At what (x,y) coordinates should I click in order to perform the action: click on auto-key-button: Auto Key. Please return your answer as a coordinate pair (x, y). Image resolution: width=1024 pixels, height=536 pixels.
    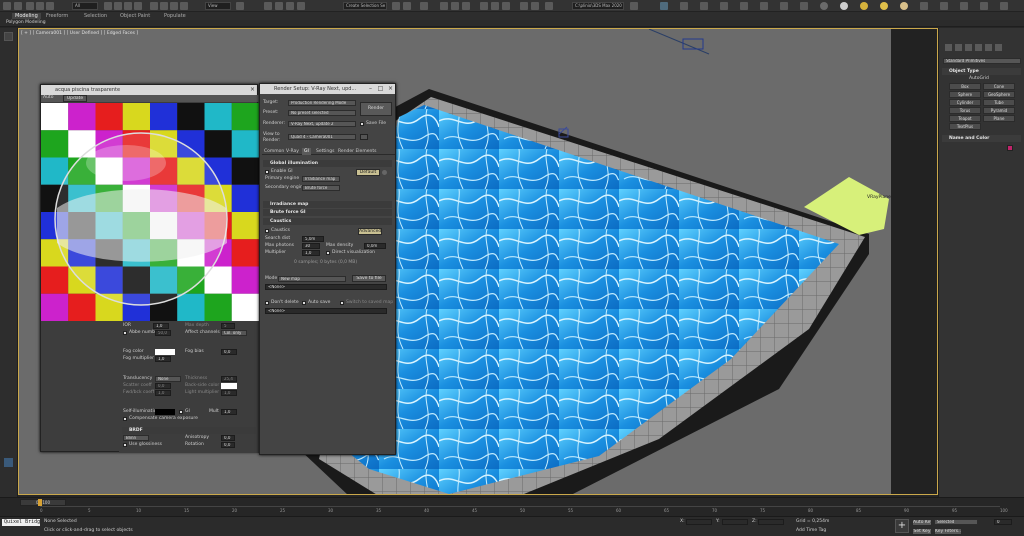
    Looking at the image, I should click on (922, 522).